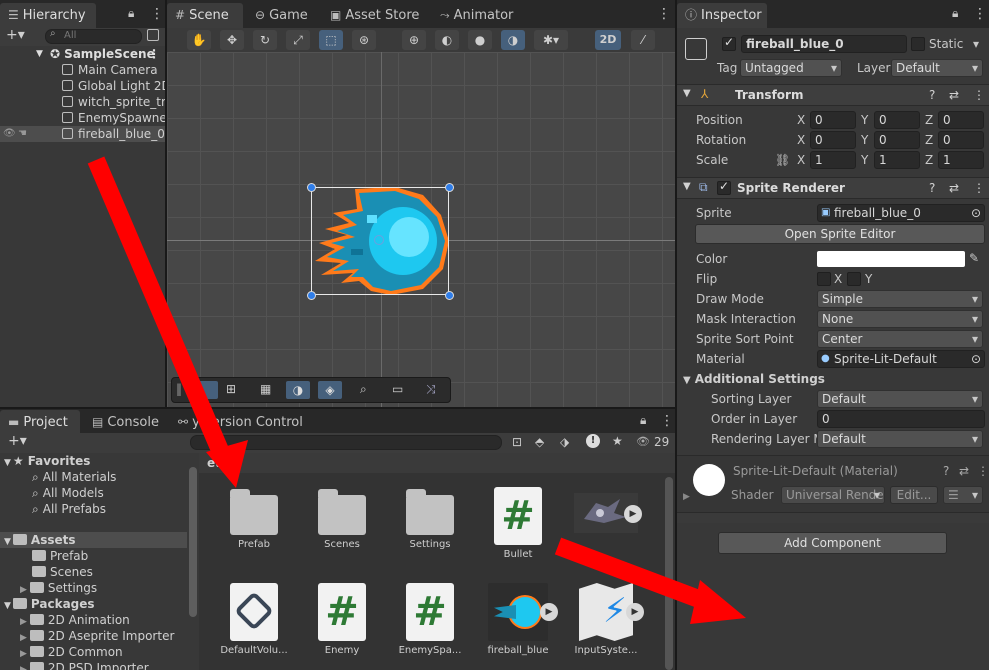 The image size is (989, 670). What do you see at coordinates (635, 612) in the screenshot?
I see `play-preview-icon: ▶` at bounding box center [635, 612].